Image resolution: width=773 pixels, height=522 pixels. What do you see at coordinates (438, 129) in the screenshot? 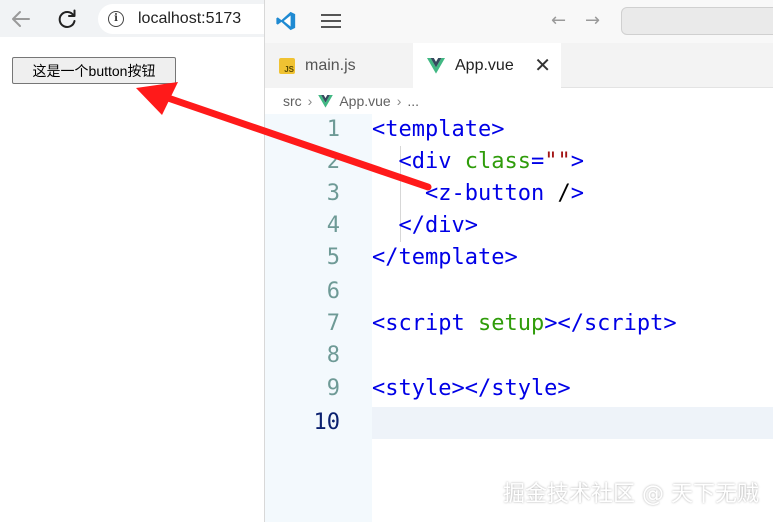
I see `code-text: <template>` at bounding box center [438, 129].